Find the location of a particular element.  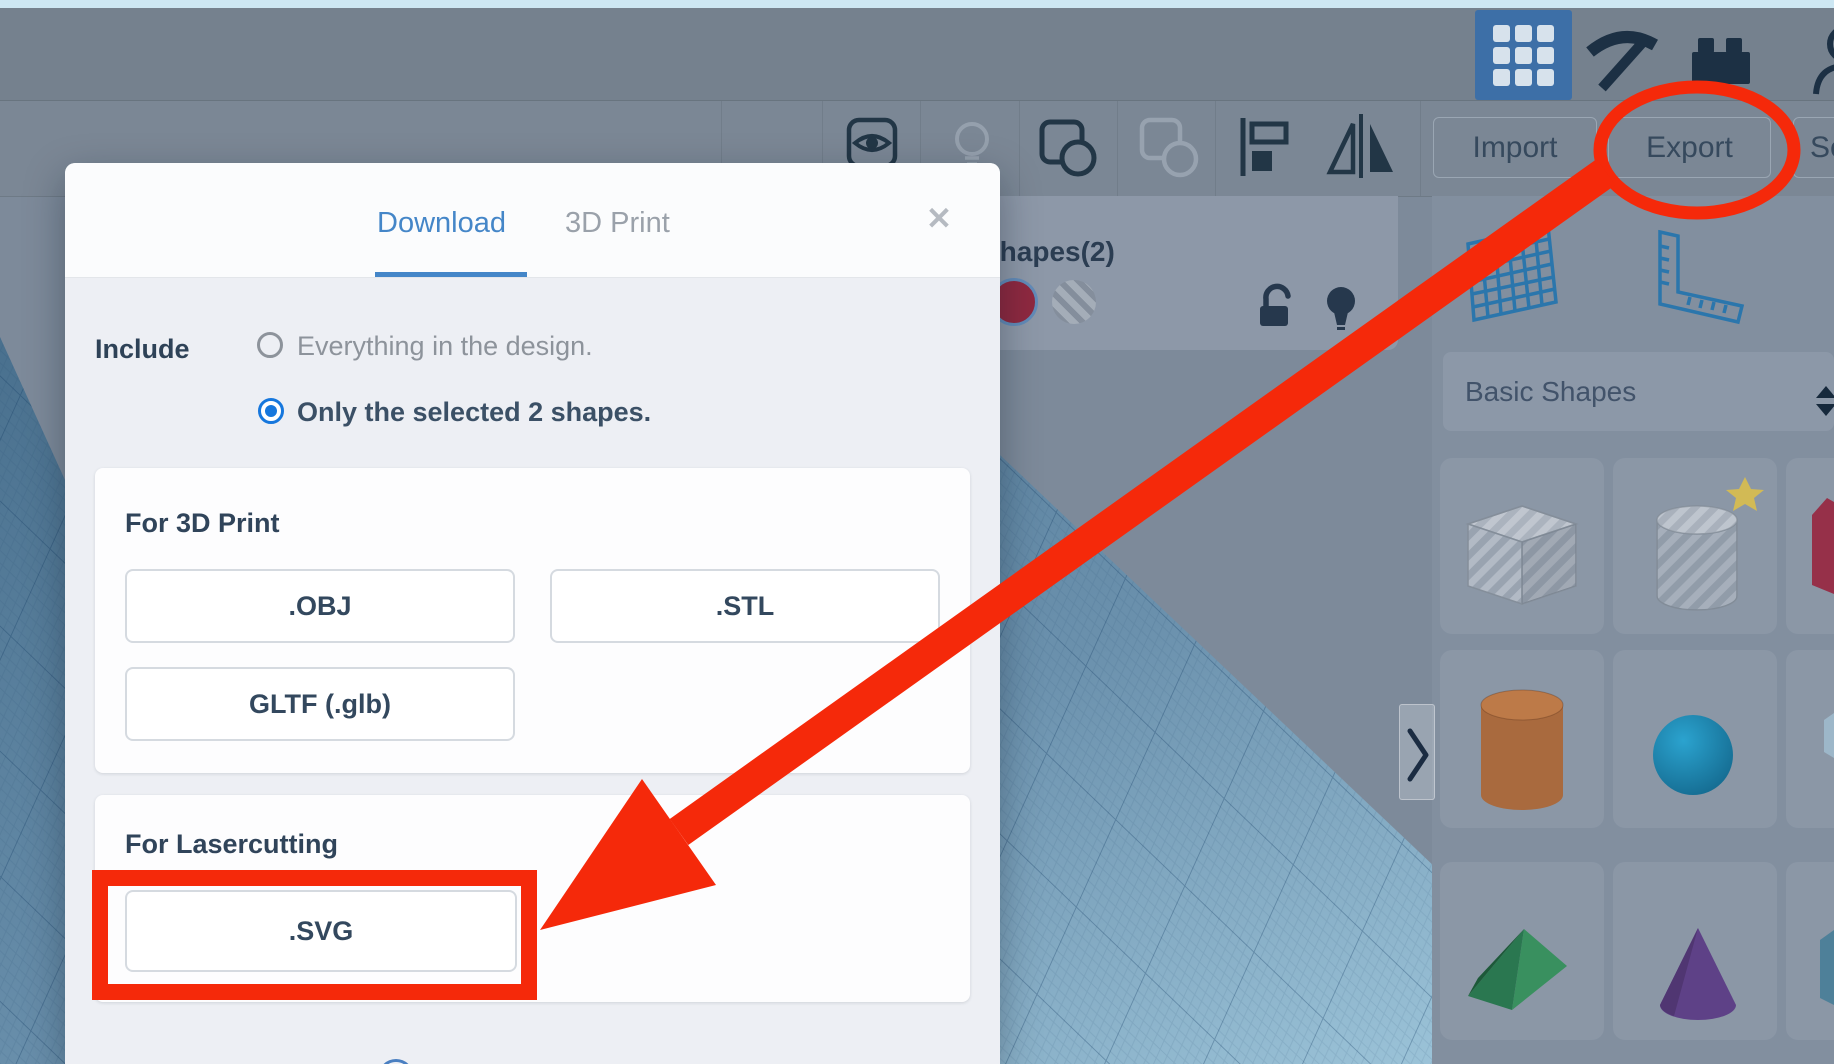

striped-shape-swatch is located at coordinates (1074, 302).